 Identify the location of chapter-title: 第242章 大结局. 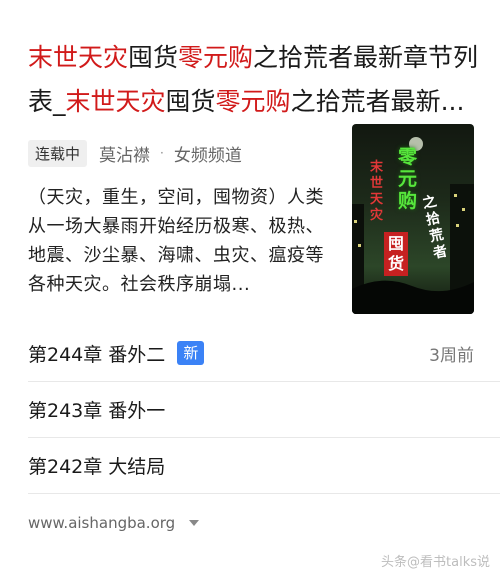
(97, 466).